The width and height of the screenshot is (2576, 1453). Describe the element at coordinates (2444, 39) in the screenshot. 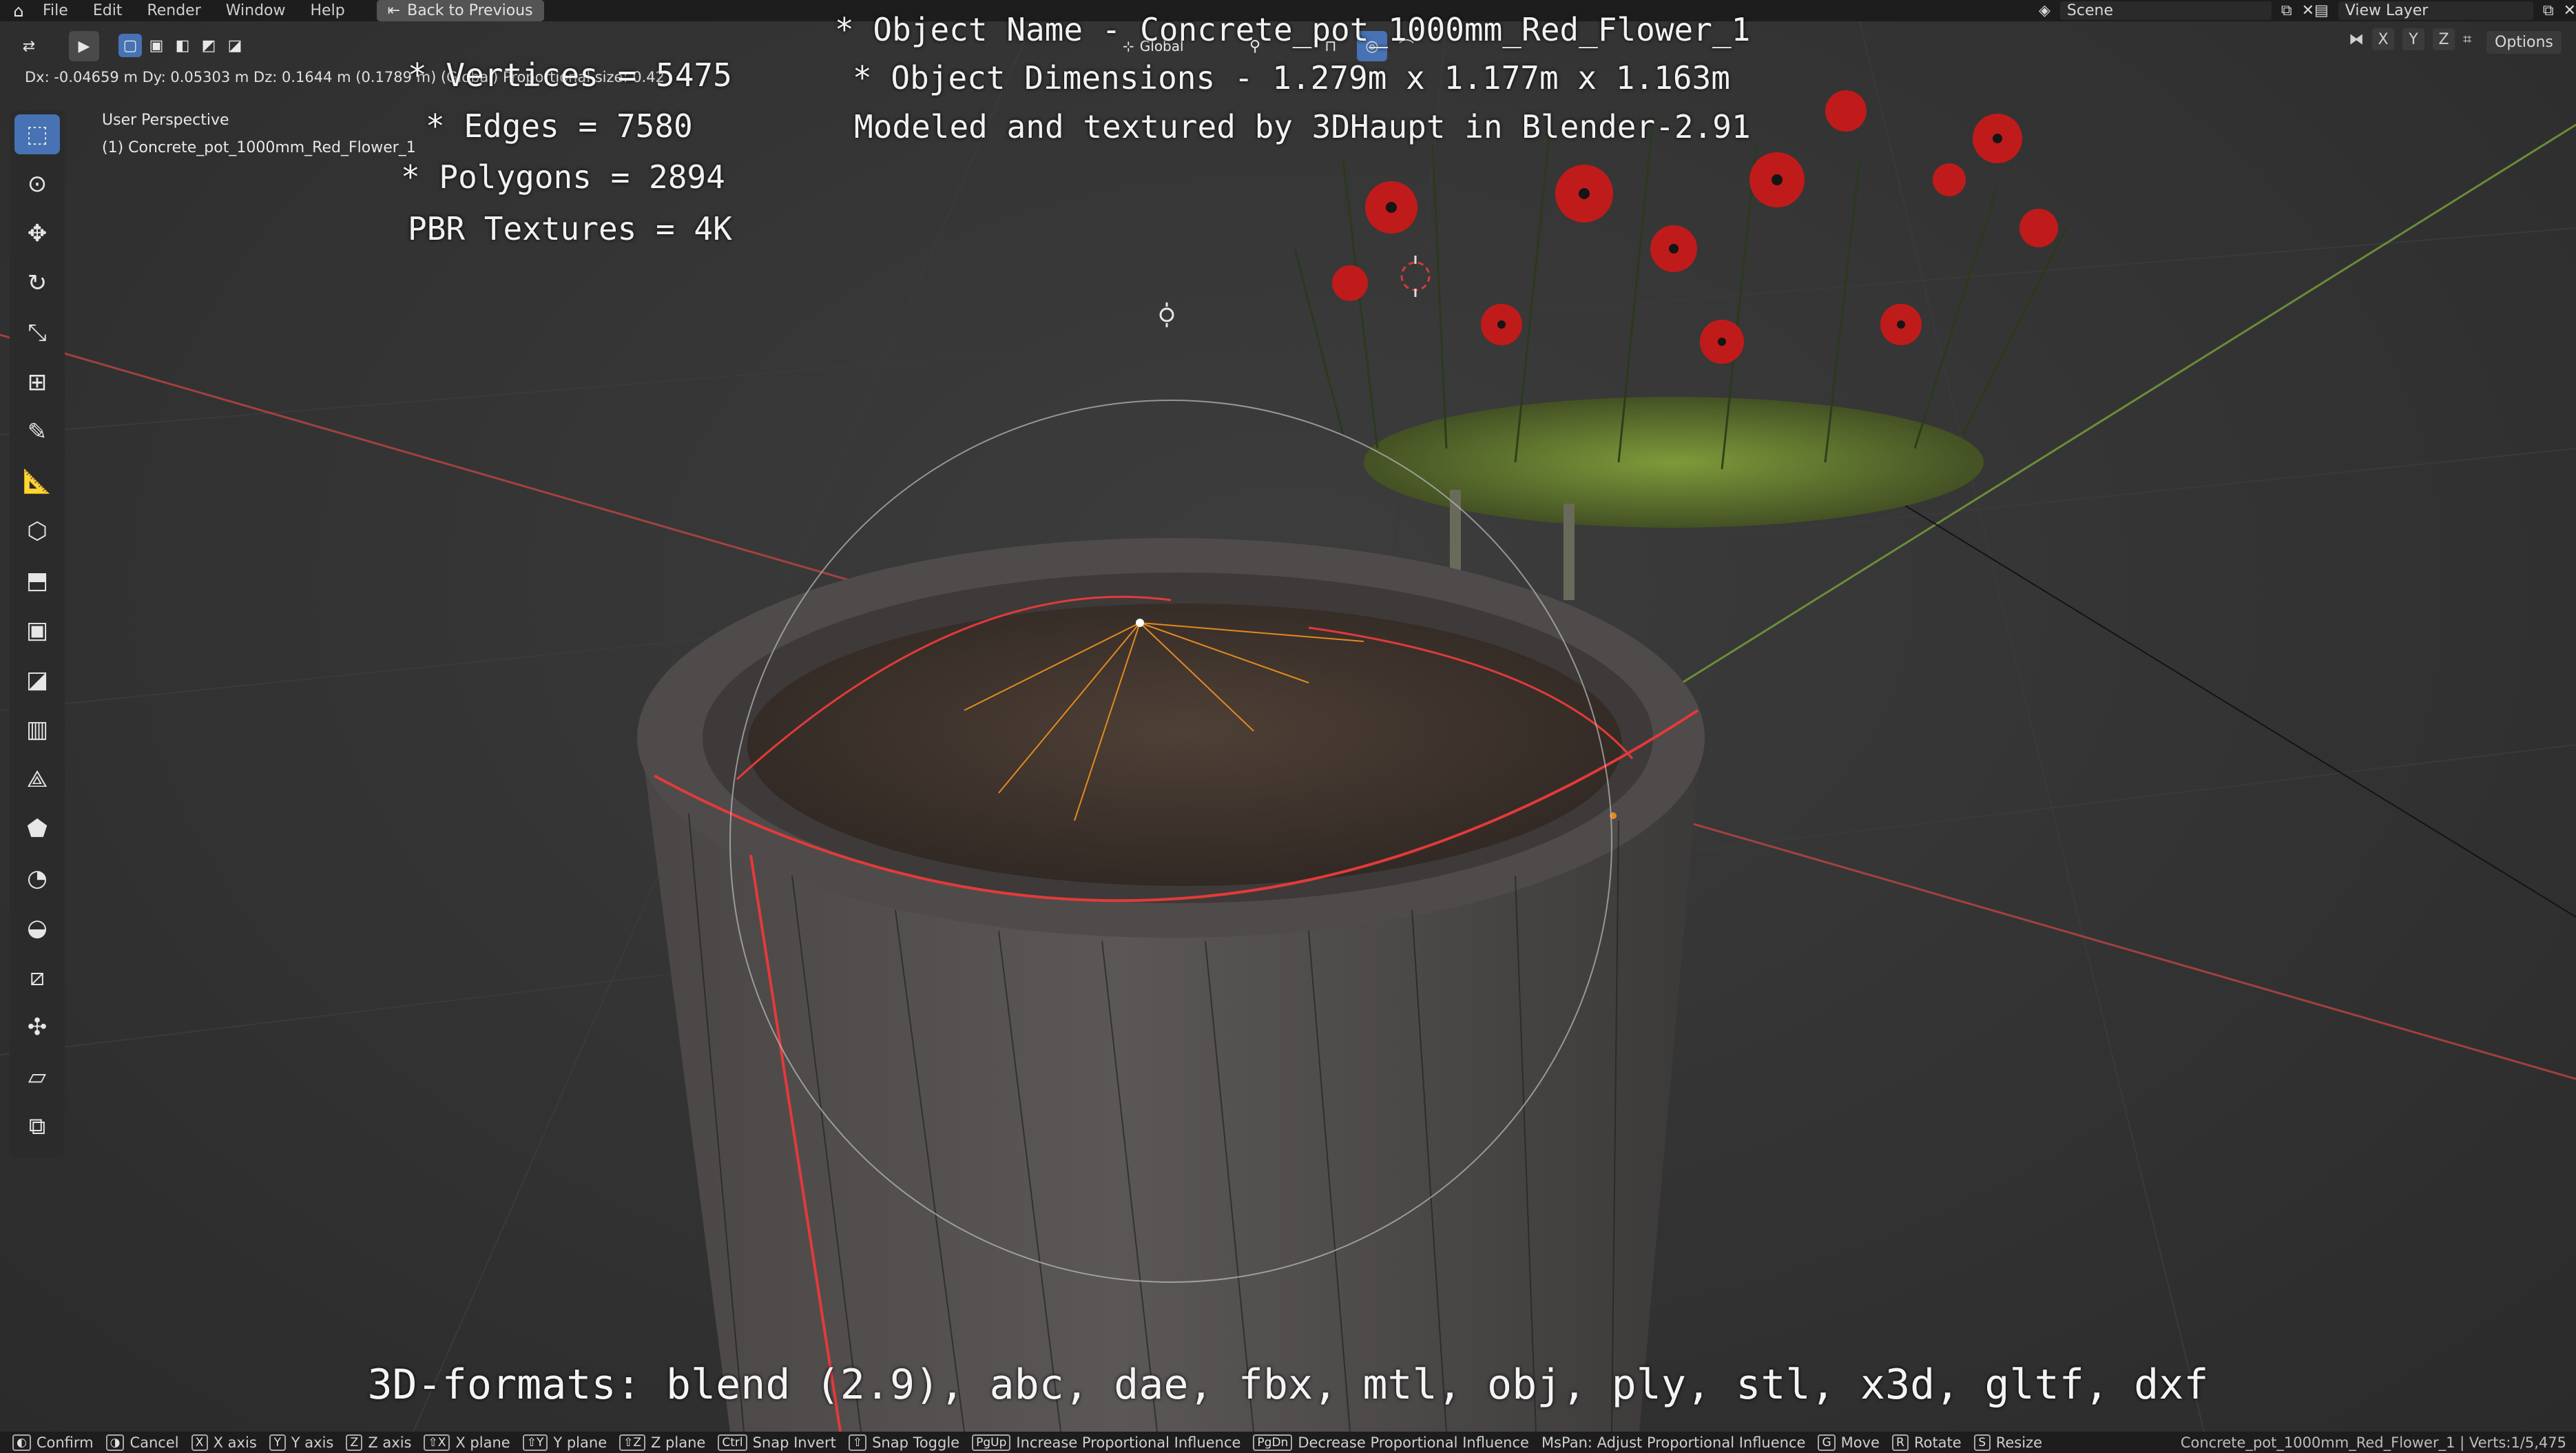

I see `axis-toggle-z: Z` at that location.